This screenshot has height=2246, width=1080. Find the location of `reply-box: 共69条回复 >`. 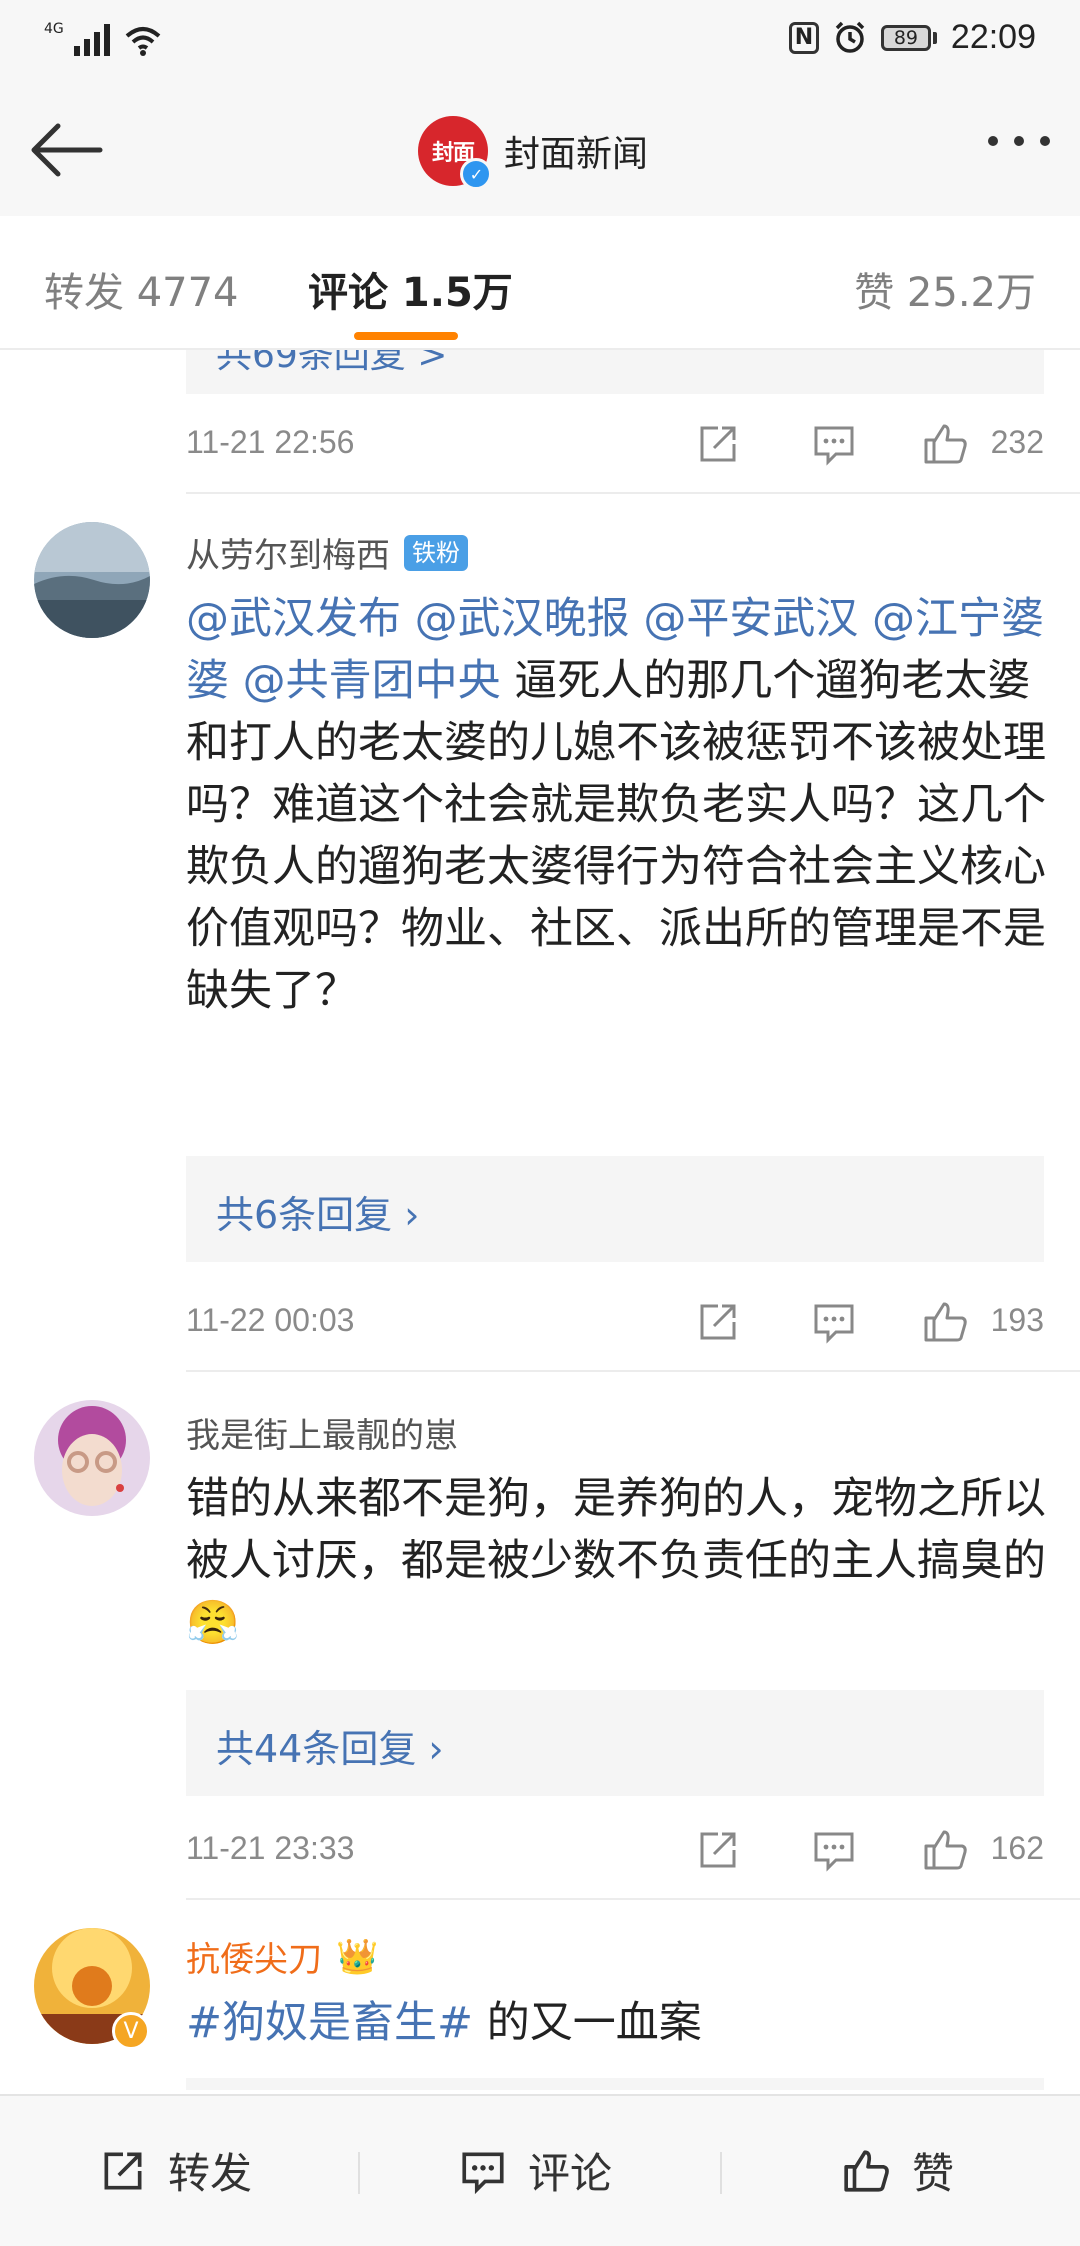

reply-box: 共69条回复 > is located at coordinates (615, 372).